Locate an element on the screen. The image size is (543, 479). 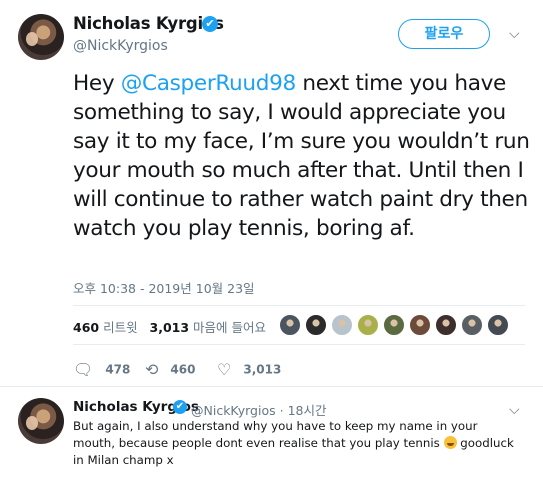
retweet-icon: ⟲ is located at coordinates (151, 369).